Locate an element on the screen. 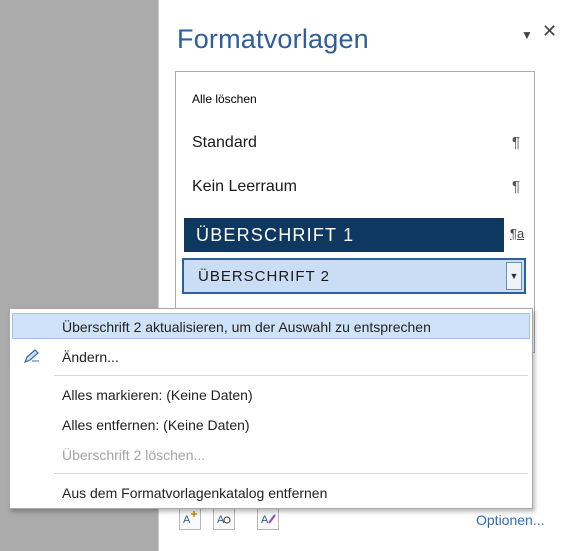 This screenshot has height=551, width=578. linked-style-icon: ¶a is located at coordinates (517, 233).